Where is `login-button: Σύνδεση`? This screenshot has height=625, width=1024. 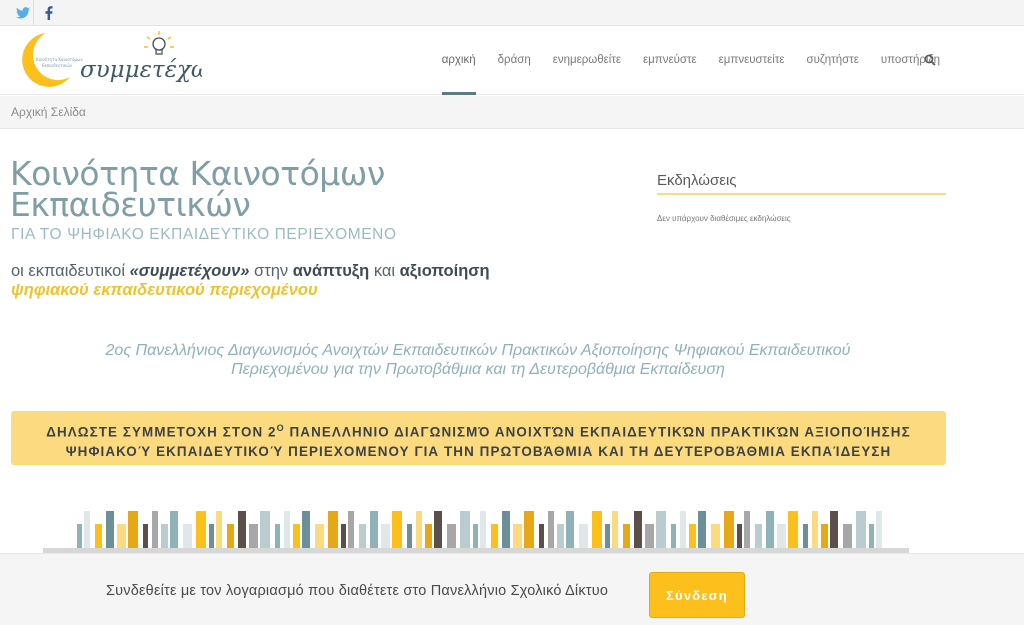
login-button: Σύνδεση is located at coordinates (697, 595).